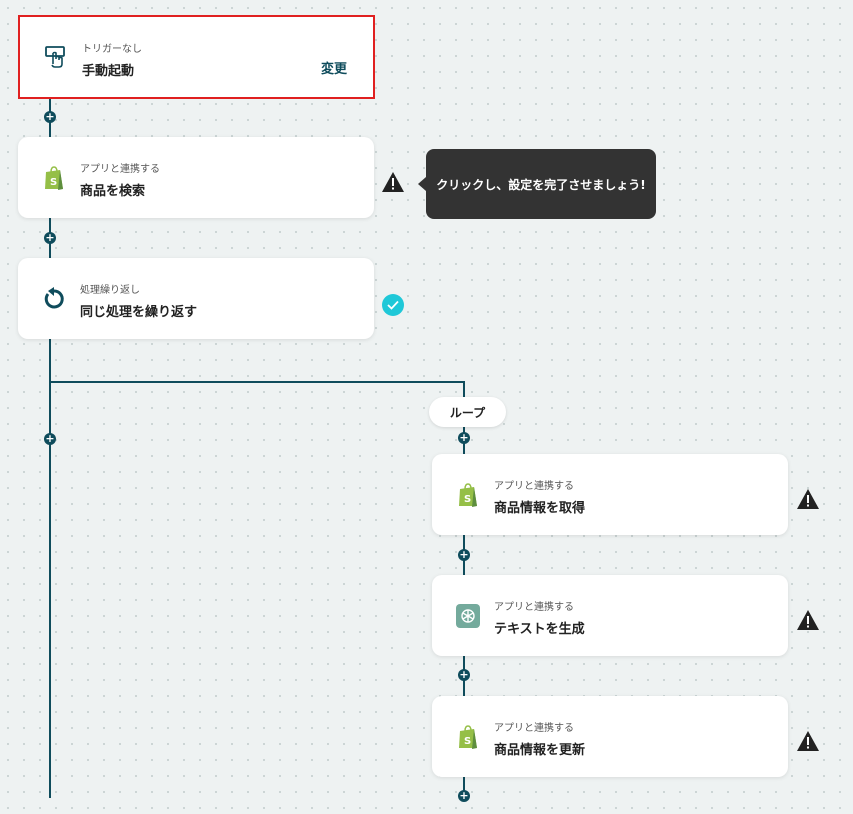 Image resolution: width=853 pixels, height=814 pixels. What do you see at coordinates (540, 508) in the screenshot?
I see `get-info-title: 商品情報を取得` at bounding box center [540, 508].